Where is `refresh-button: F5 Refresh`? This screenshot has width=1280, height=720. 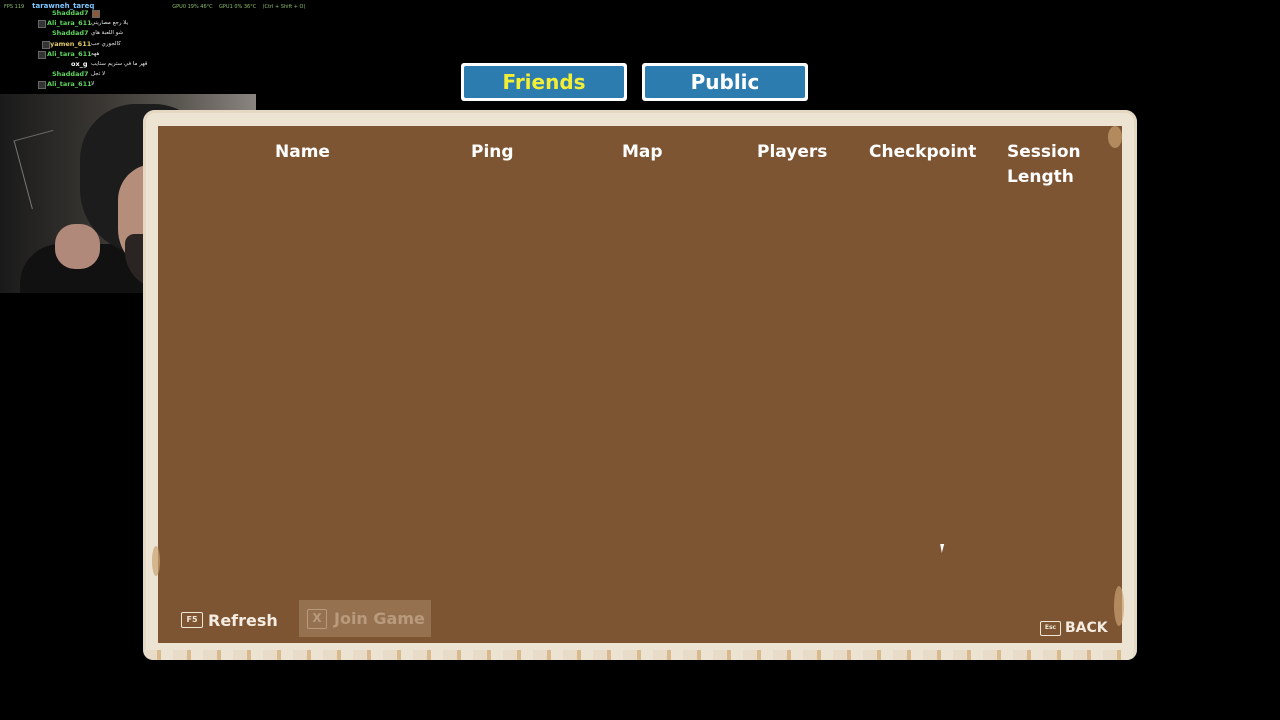 refresh-button: F5 Refresh is located at coordinates (229, 620).